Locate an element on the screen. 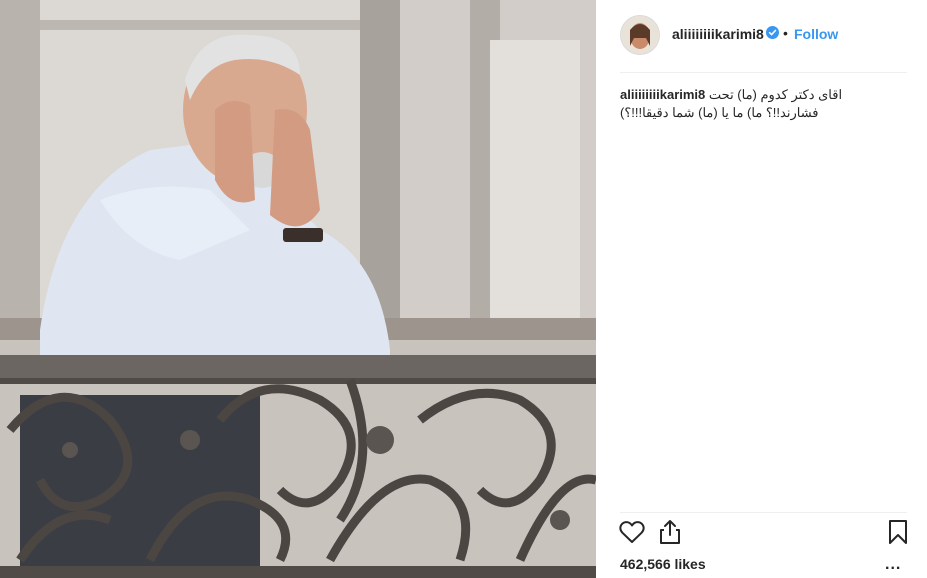 The height and width of the screenshot is (578, 927). avatar-image is located at coordinates (640, 35).